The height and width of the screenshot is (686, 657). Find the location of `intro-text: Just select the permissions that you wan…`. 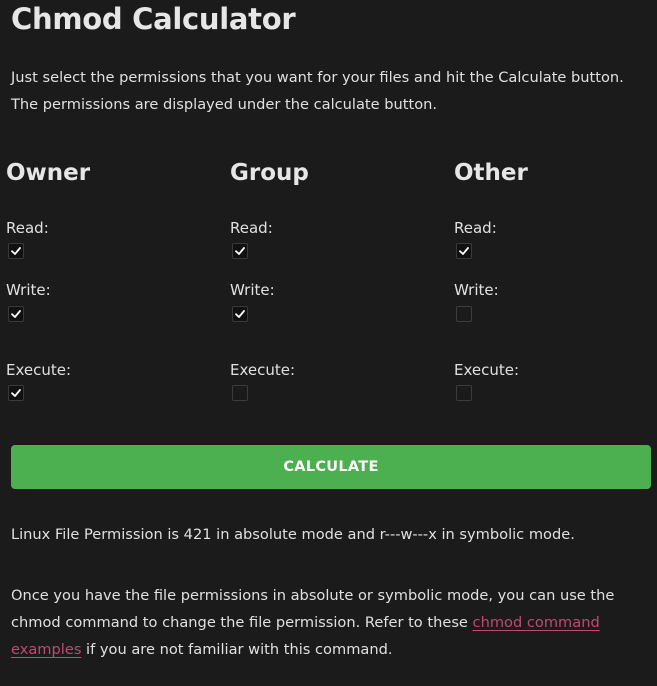

intro-text: Just select the permissions that you wan… is located at coordinates (331, 91).